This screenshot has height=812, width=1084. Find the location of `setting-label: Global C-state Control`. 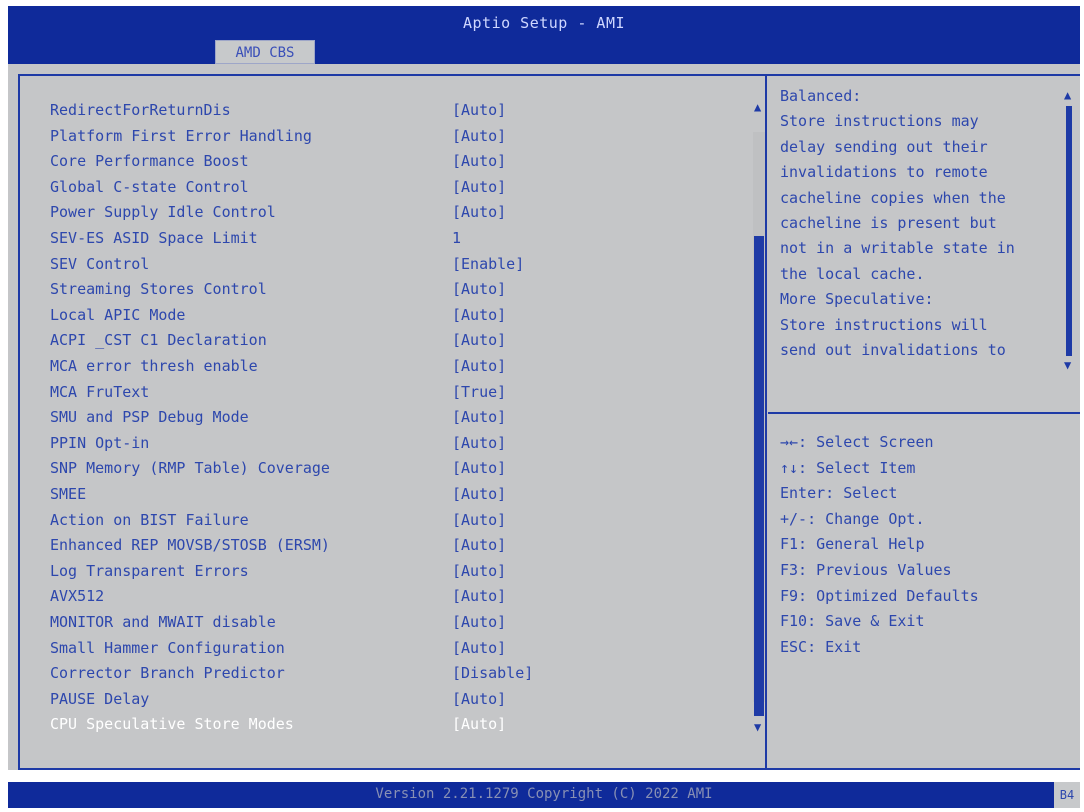

setting-label: Global C-state Control is located at coordinates (149, 186).